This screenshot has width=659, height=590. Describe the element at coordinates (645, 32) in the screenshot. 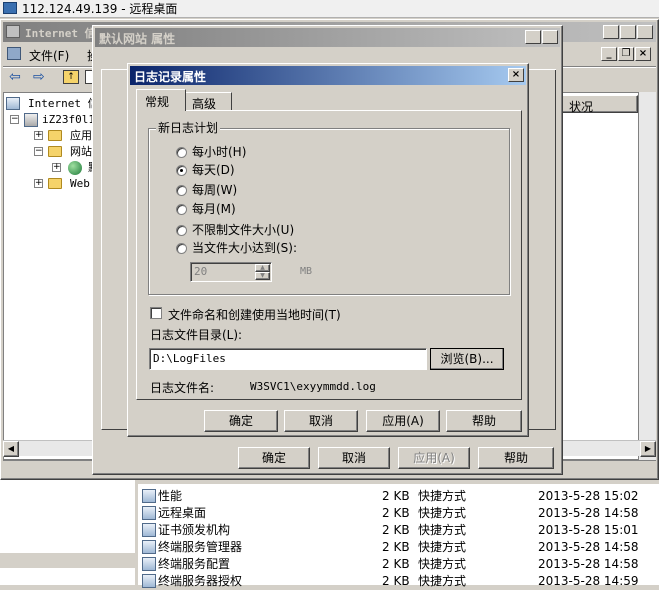

I see `mmc-close-button: ×` at that location.